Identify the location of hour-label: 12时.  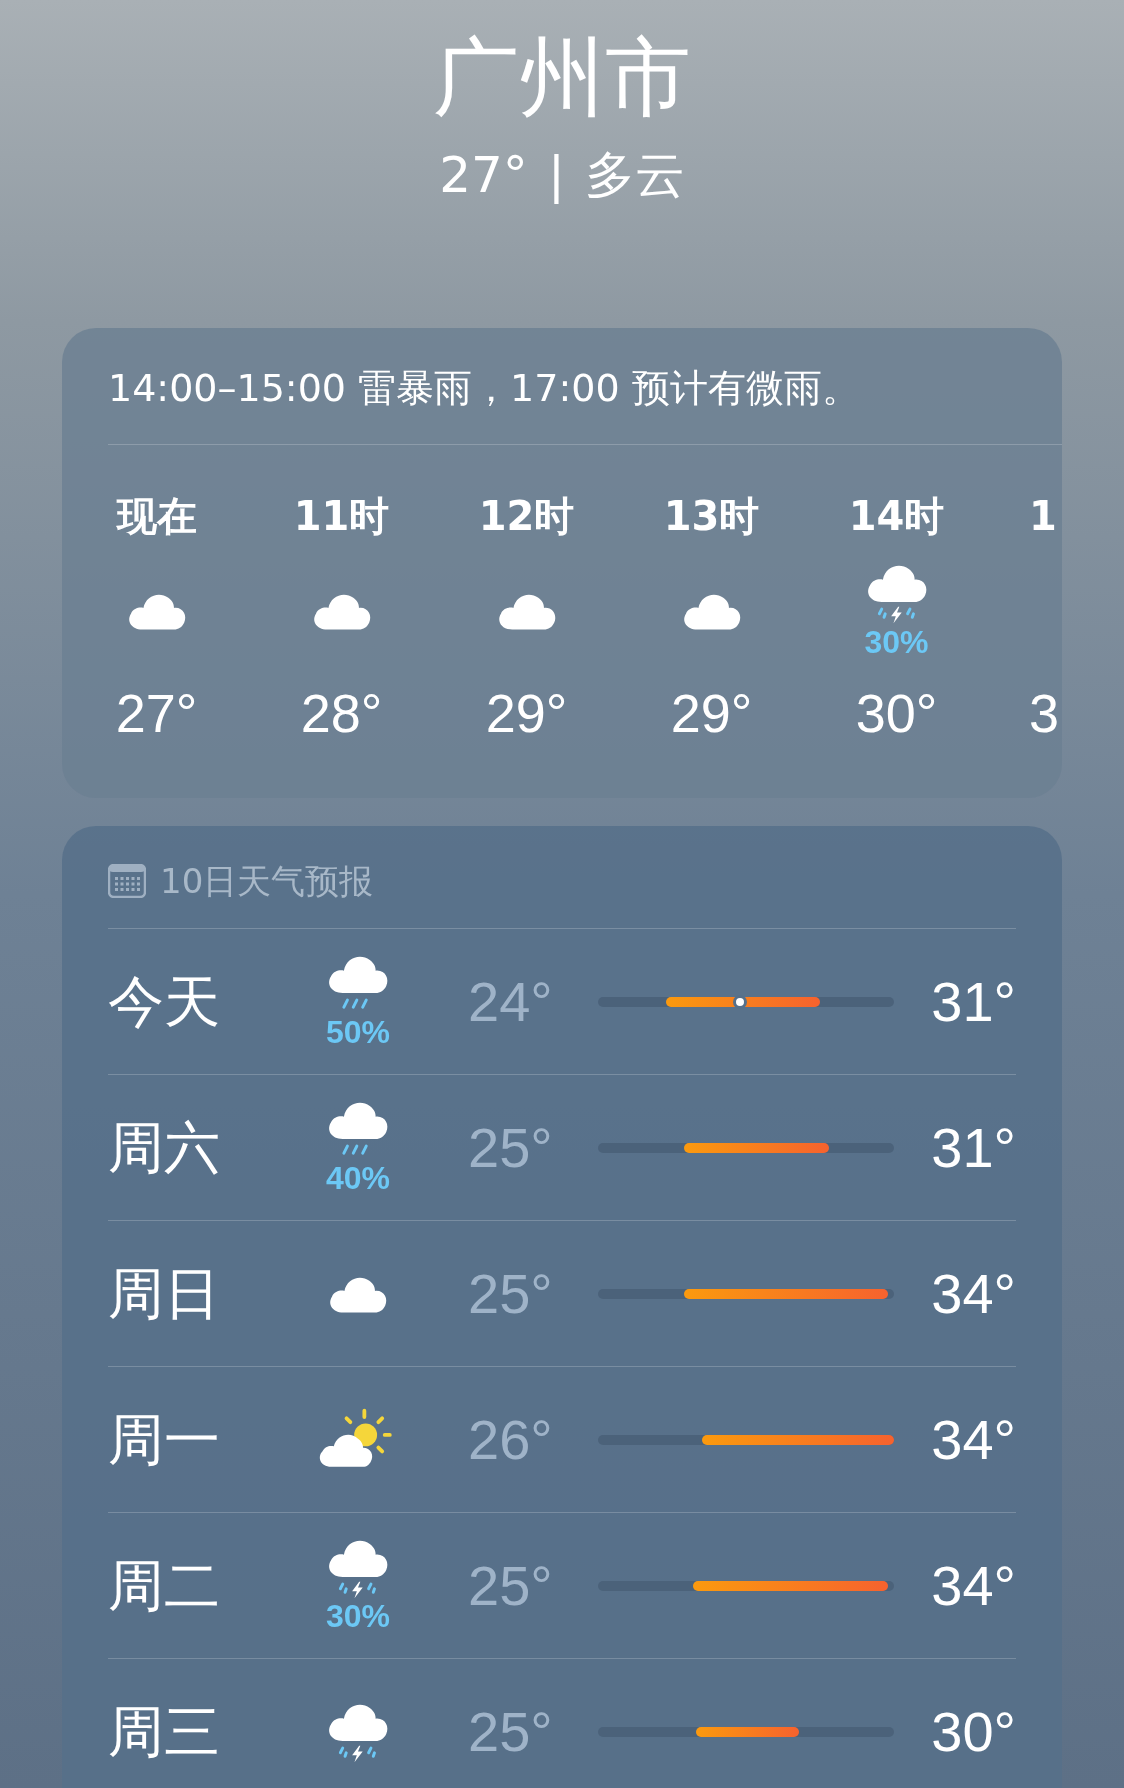
(526, 516).